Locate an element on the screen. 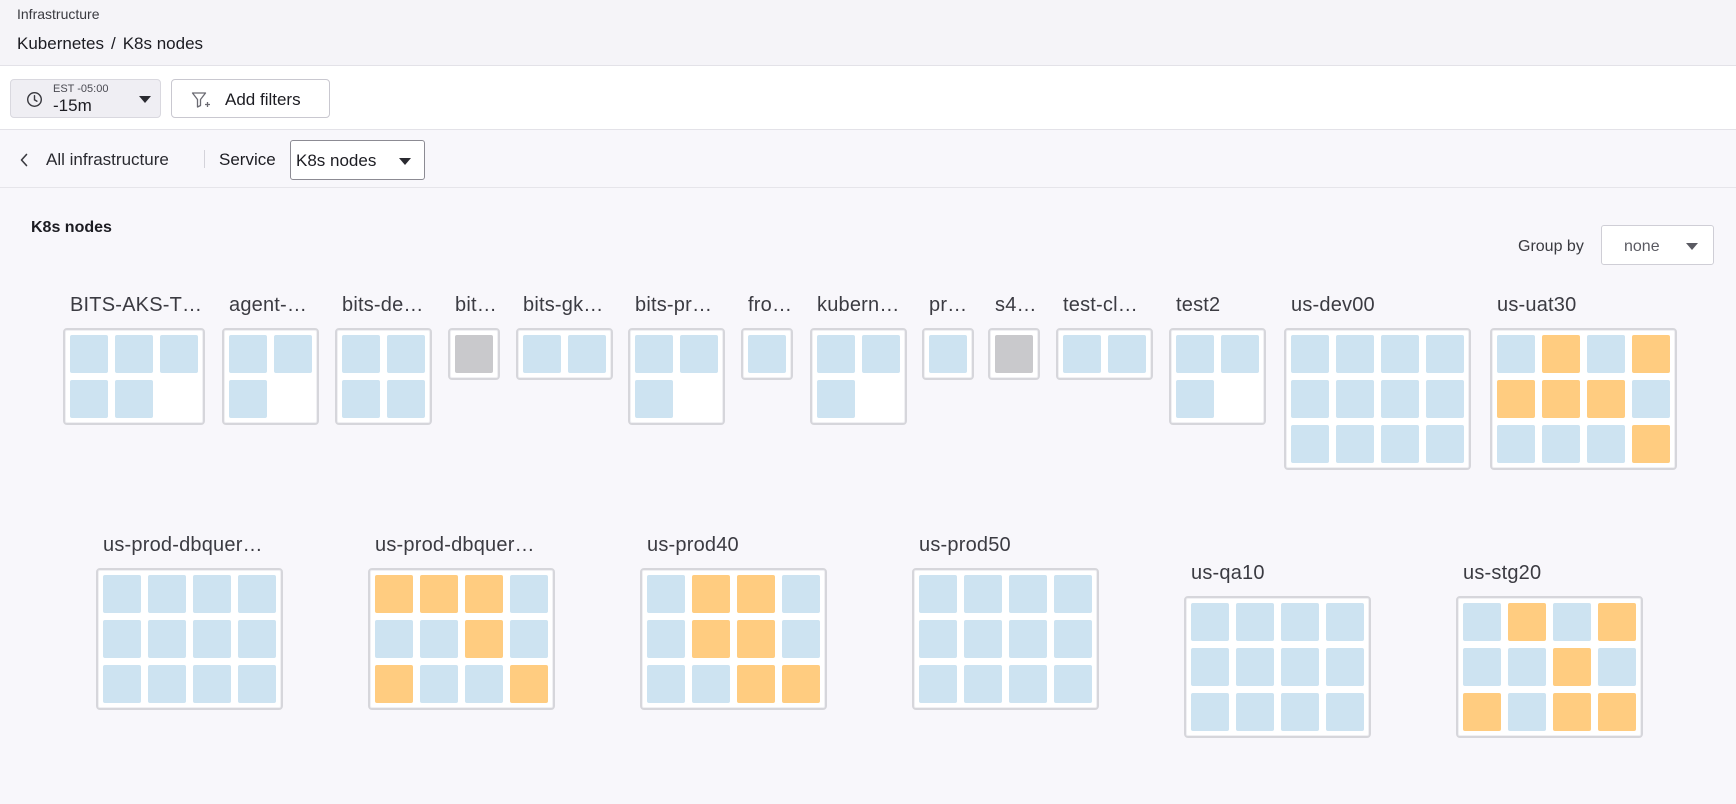 The image size is (1736, 804). cluster-tile: test2 is located at coordinates (1217, 359).